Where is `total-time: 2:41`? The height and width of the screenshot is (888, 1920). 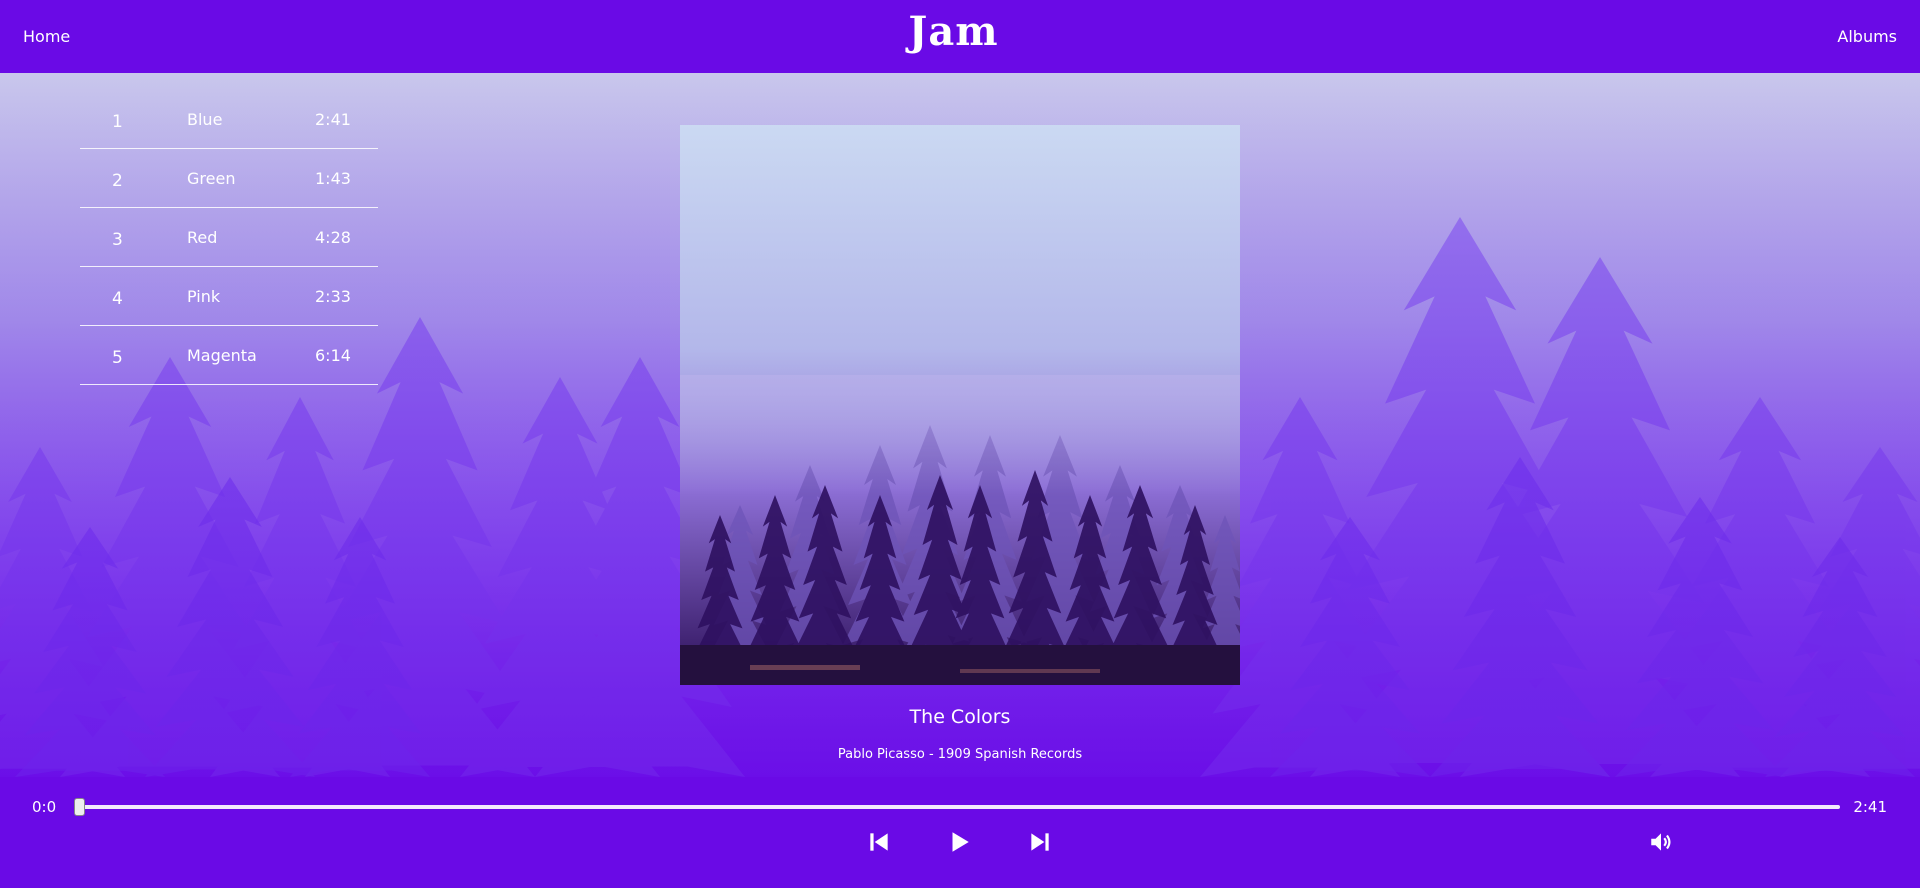 total-time: 2:41 is located at coordinates (1870, 807).